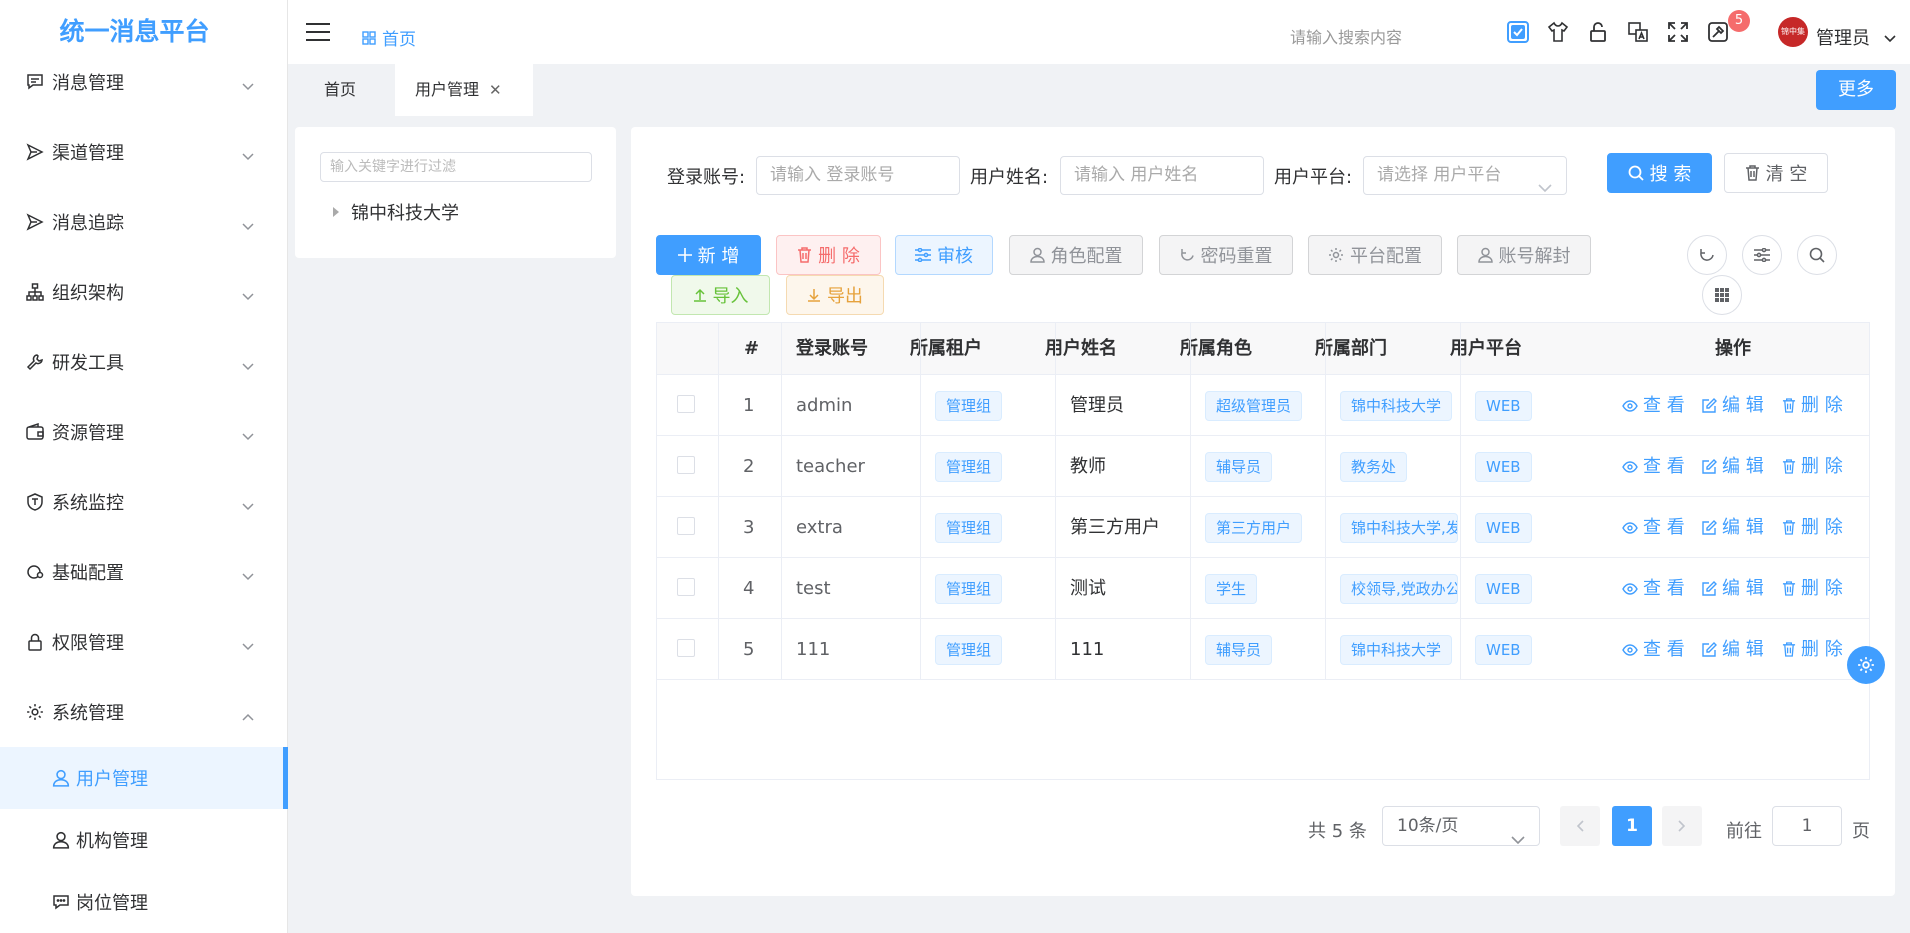  Describe the element at coordinates (720, 295) in the screenshot. I see `import-button: 导入` at that location.